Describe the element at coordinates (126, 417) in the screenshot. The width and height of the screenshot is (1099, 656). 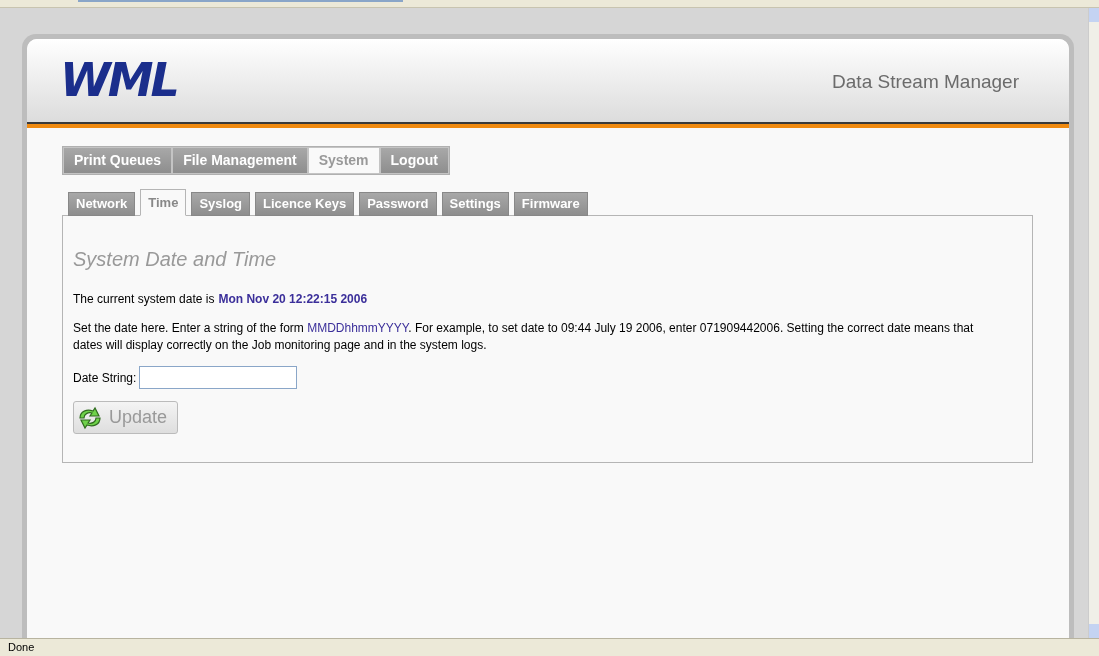
I see `update-button: Update` at that location.